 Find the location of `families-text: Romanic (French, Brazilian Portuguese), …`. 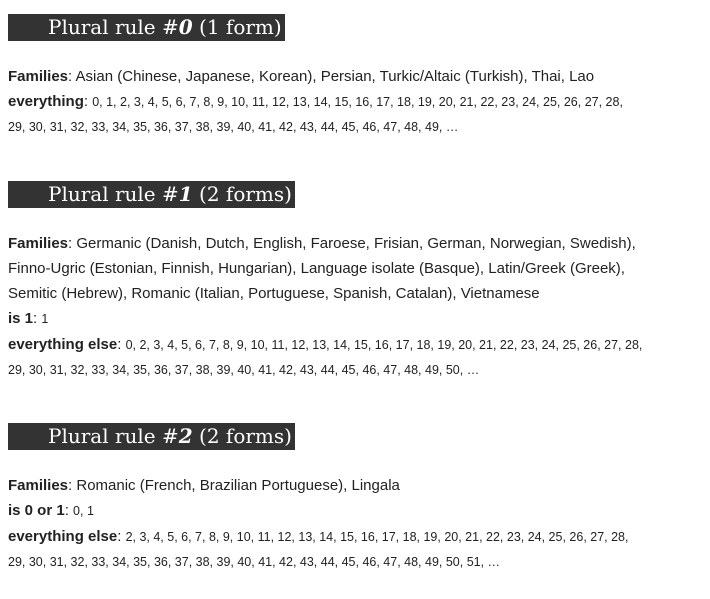

families-text: Romanic (French, Brazilian Portuguese), … is located at coordinates (238, 485).